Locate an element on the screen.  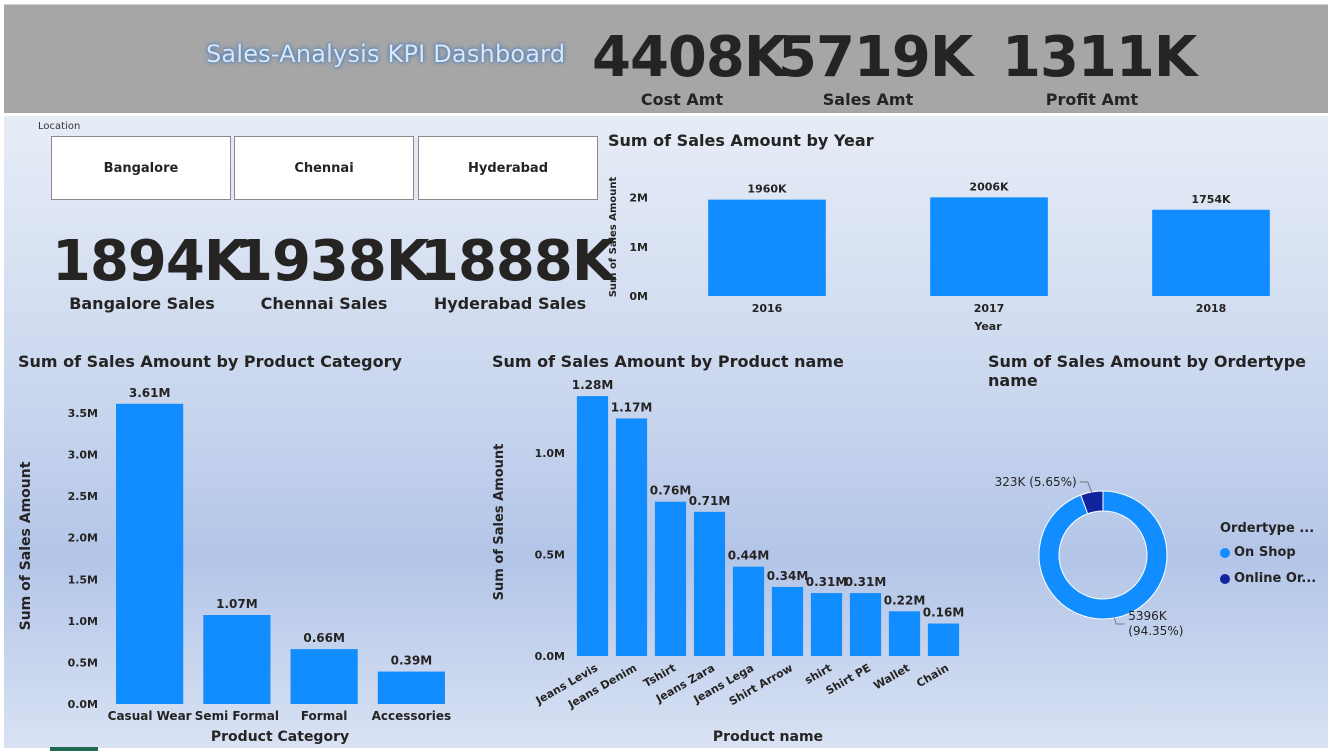
bangalore-sales-value: 1894K is located at coordinates (149, 261).